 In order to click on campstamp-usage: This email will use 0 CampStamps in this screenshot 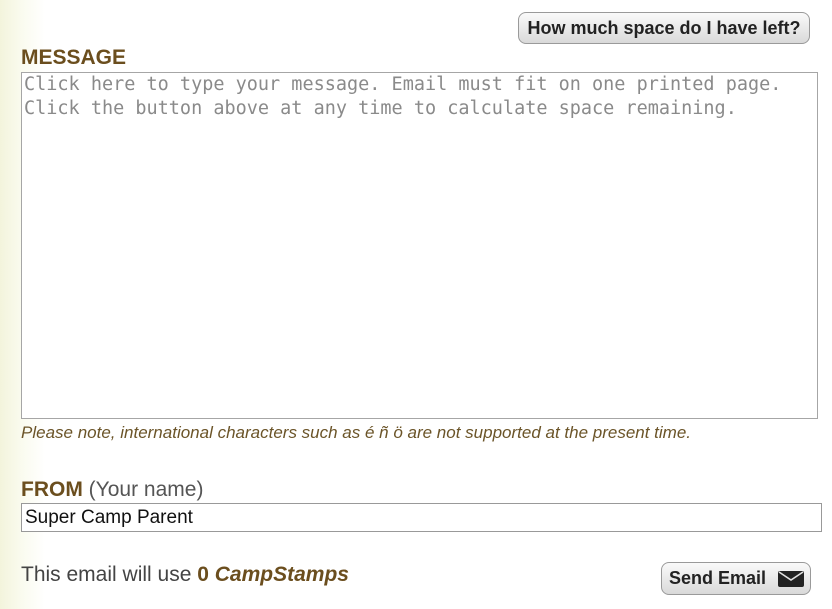, I will do `click(185, 575)`.